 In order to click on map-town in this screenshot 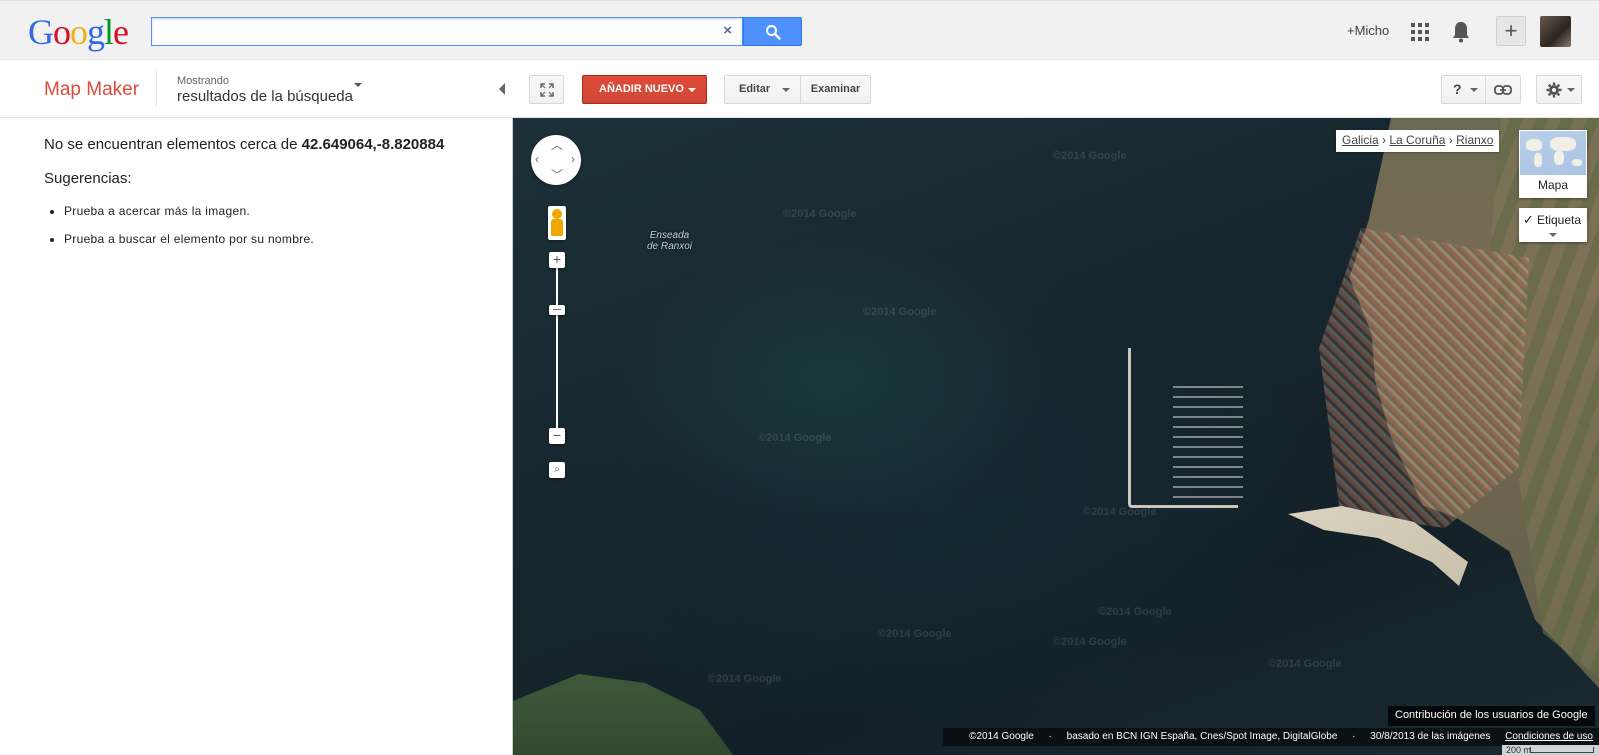, I will do `click(1424, 378)`.